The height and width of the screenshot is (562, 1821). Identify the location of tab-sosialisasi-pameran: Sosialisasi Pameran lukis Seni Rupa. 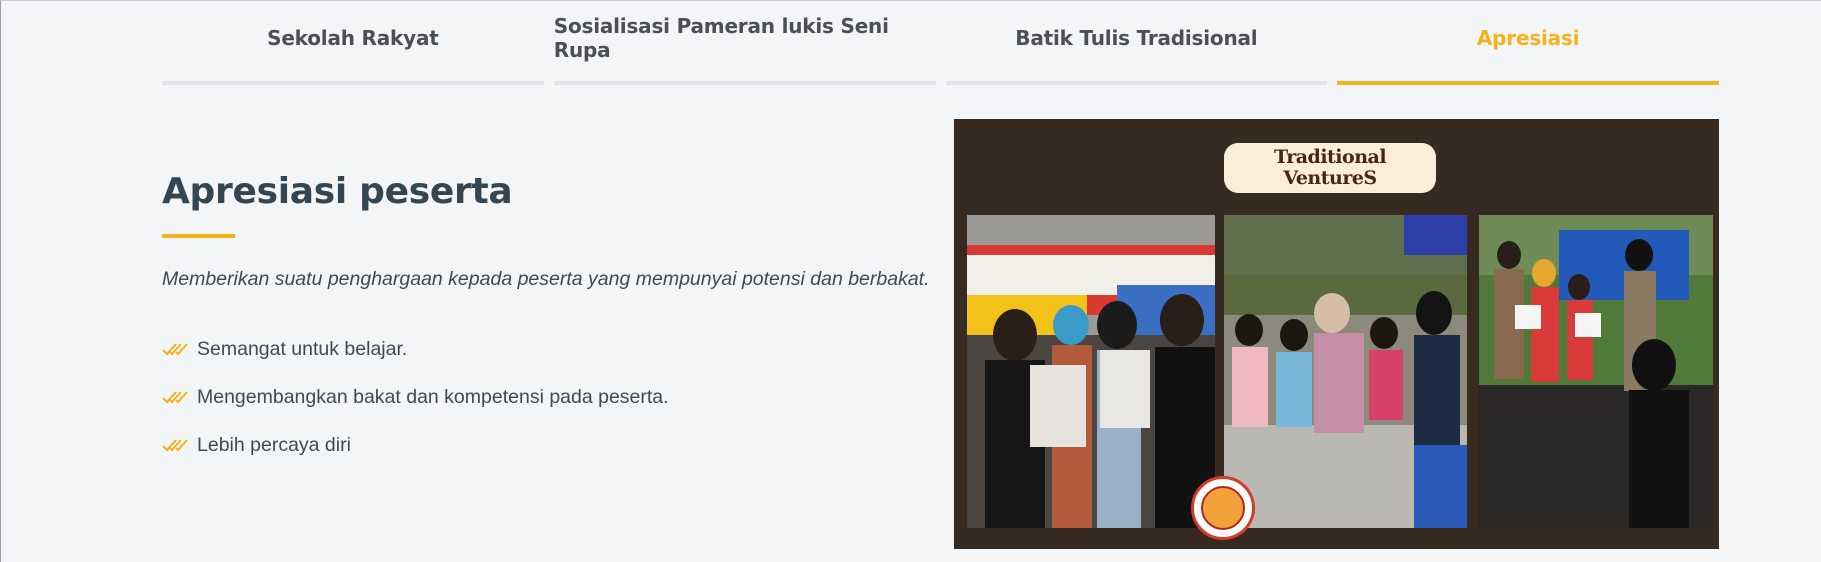
(744, 43).